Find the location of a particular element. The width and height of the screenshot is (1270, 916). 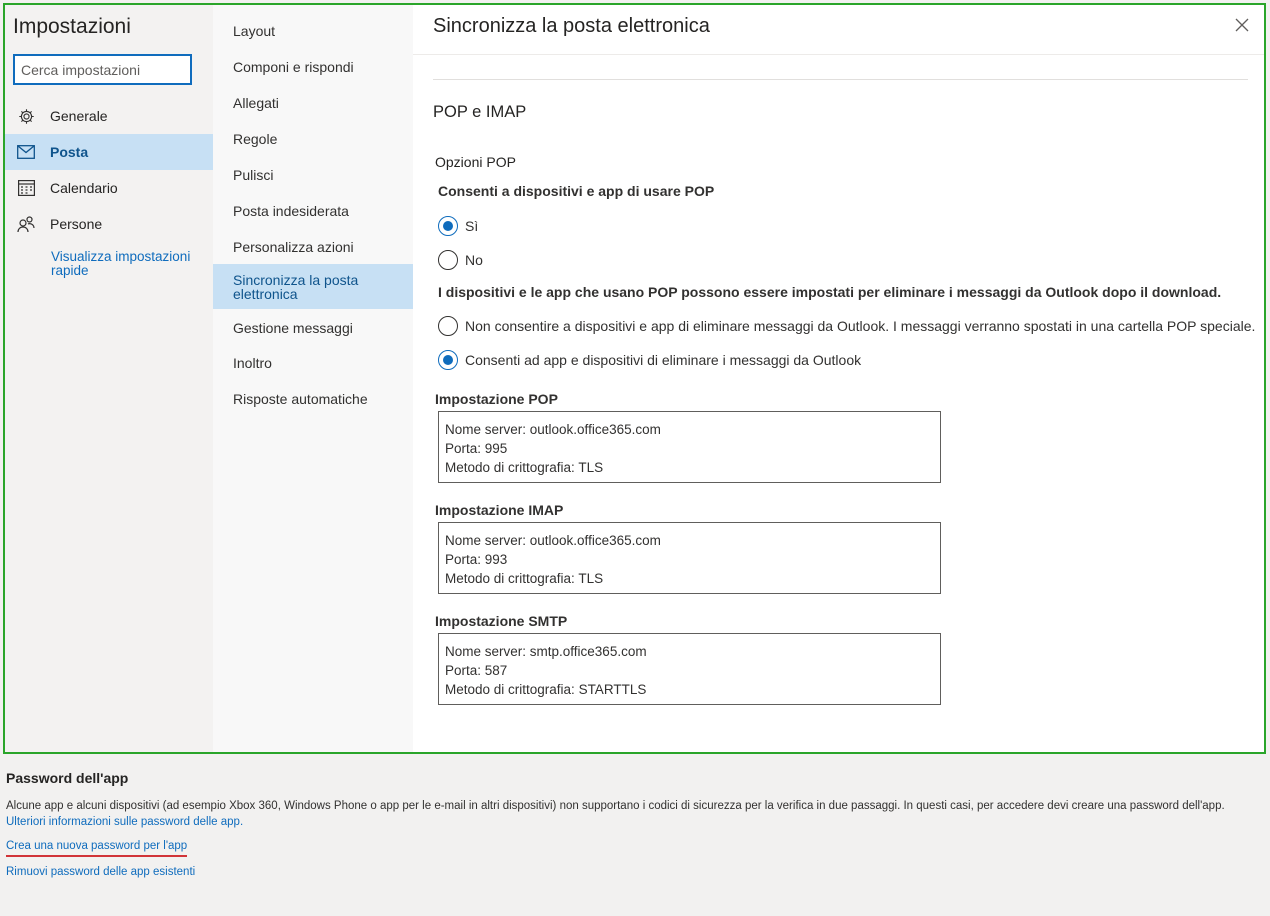

people-icon is located at coordinates (26, 224).